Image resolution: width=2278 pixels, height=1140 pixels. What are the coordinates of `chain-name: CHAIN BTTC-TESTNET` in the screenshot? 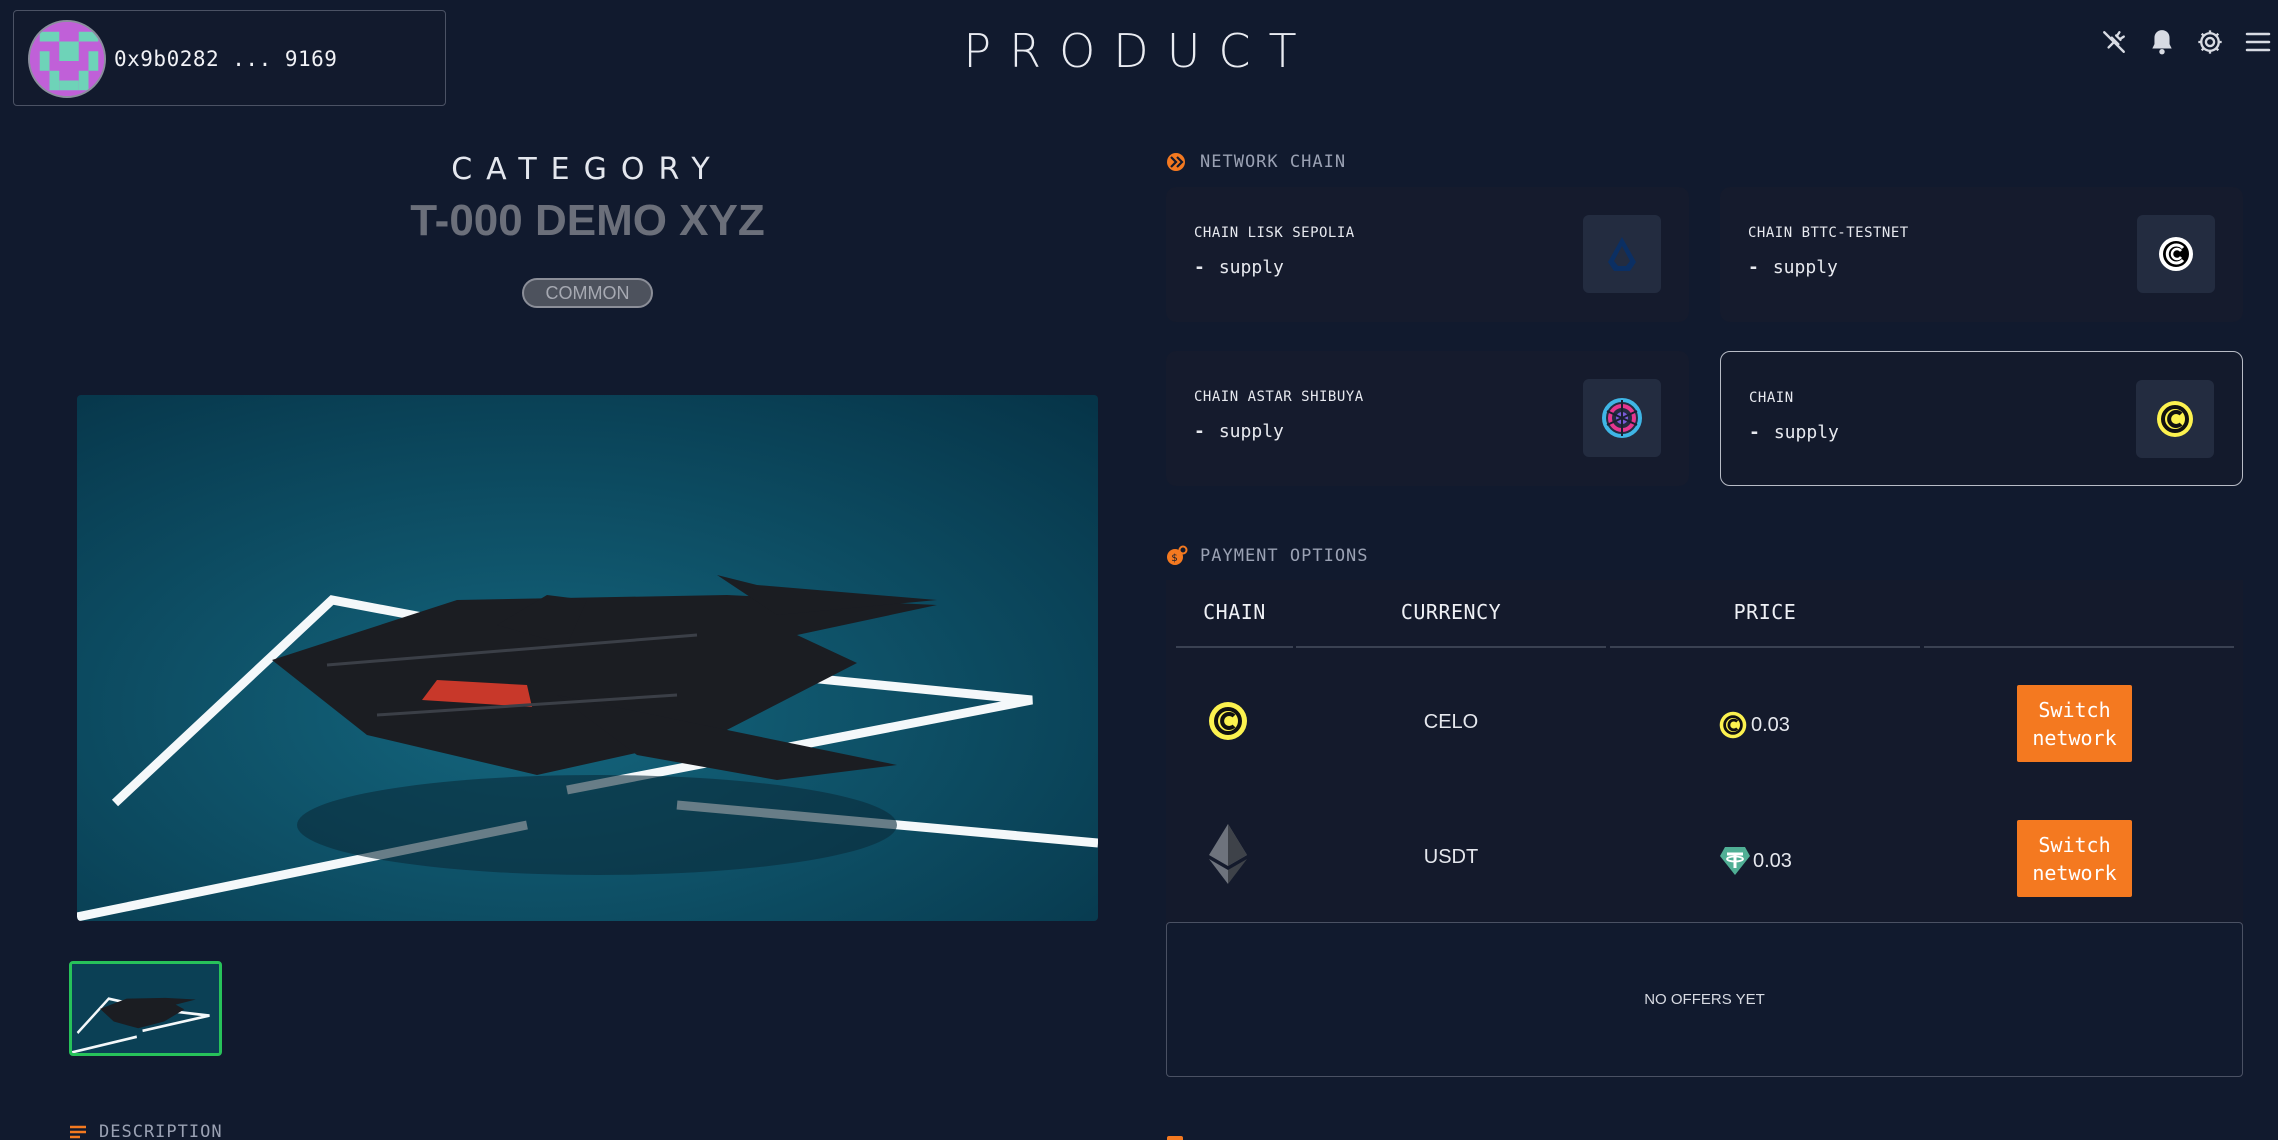 It's located at (1828, 233).